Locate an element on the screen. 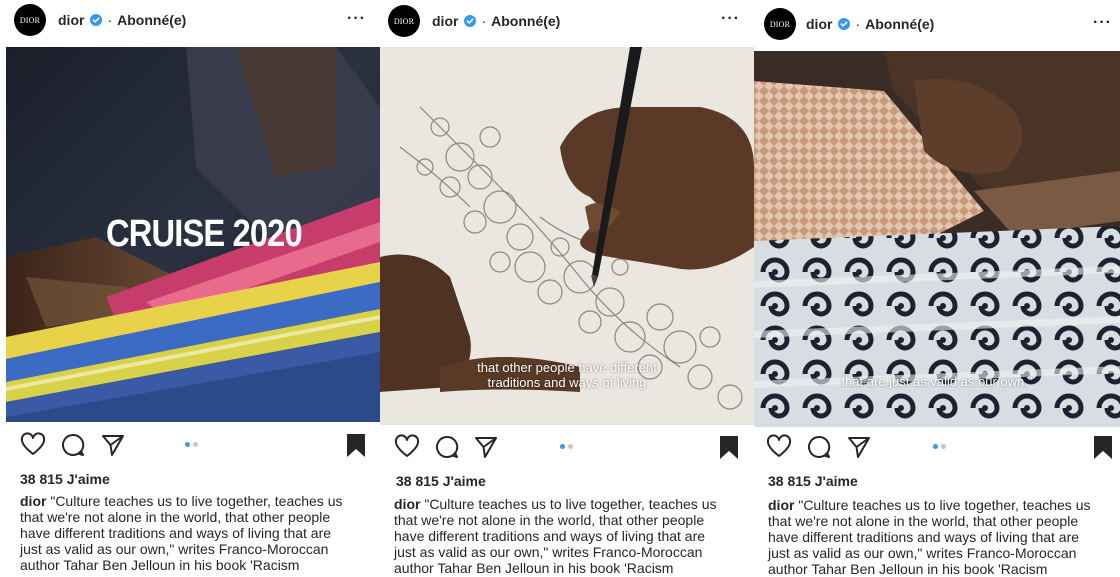 This screenshot has height=577, width=1120. video-subtitle-overlay: that are just as valid as our own." is located at coordinates (937, 381).